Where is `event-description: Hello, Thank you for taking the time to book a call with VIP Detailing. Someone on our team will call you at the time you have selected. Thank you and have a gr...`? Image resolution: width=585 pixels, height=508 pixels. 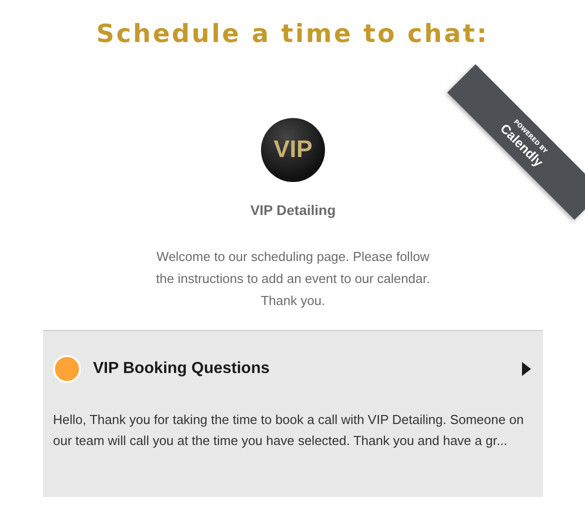
event-description: Hello, Thank you for taking the time to book a call with VIP Detailing. Someone on our team will call you at the time you have selected. Thank you and have a gr... is located at coordinates (289, 430).